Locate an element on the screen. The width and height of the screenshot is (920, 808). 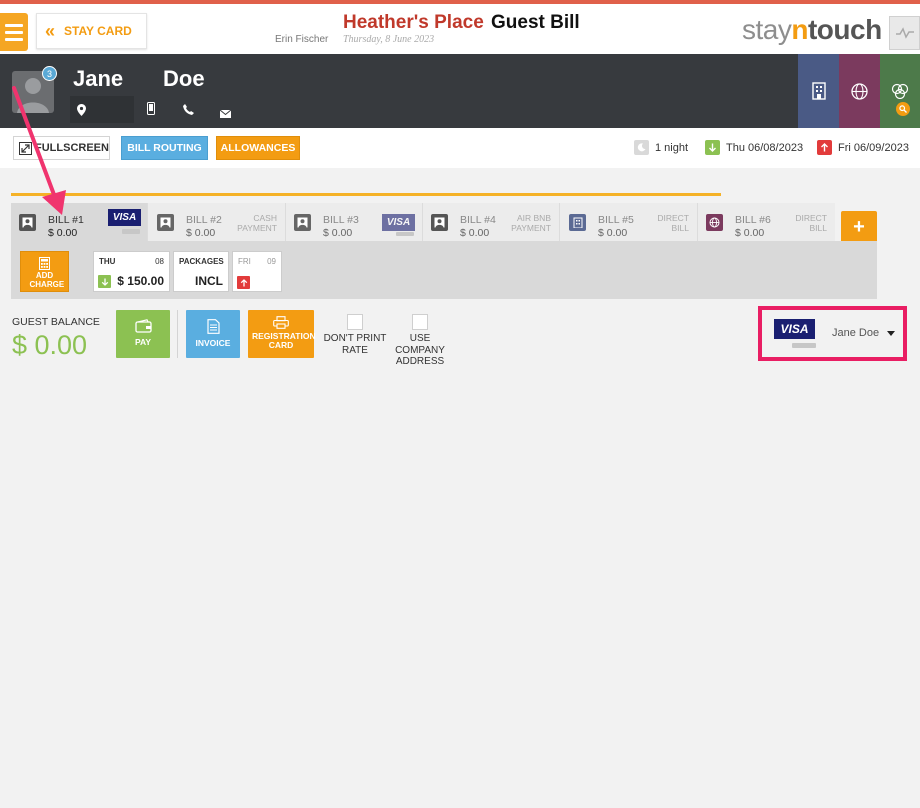
tab-travel-agent is located at coordinates (859, 91).